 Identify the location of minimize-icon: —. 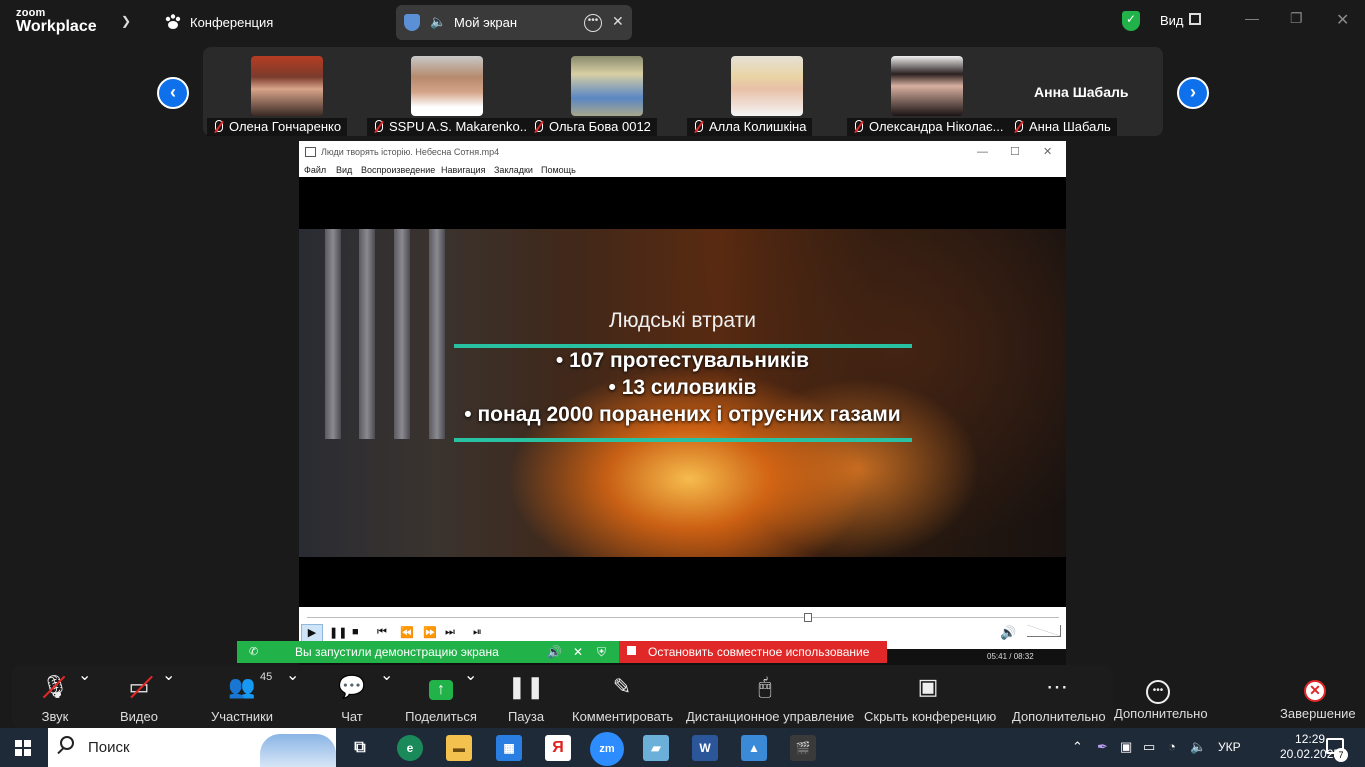
(1252, 18).